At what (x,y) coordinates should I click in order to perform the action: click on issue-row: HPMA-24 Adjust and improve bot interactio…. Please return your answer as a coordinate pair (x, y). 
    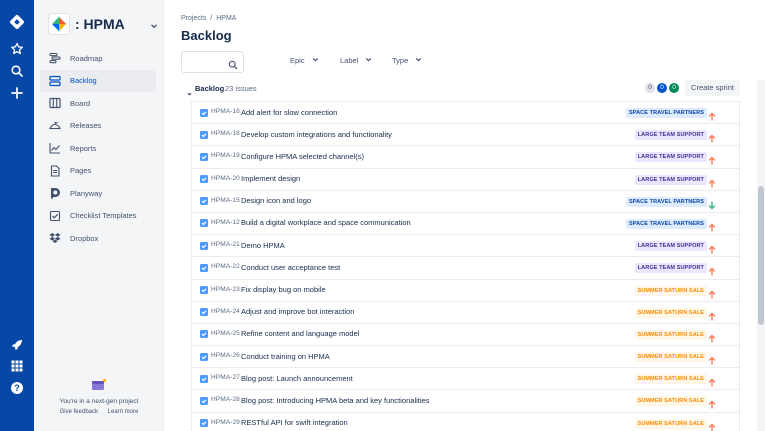
    Looking at the image, I should click on (465, 312).